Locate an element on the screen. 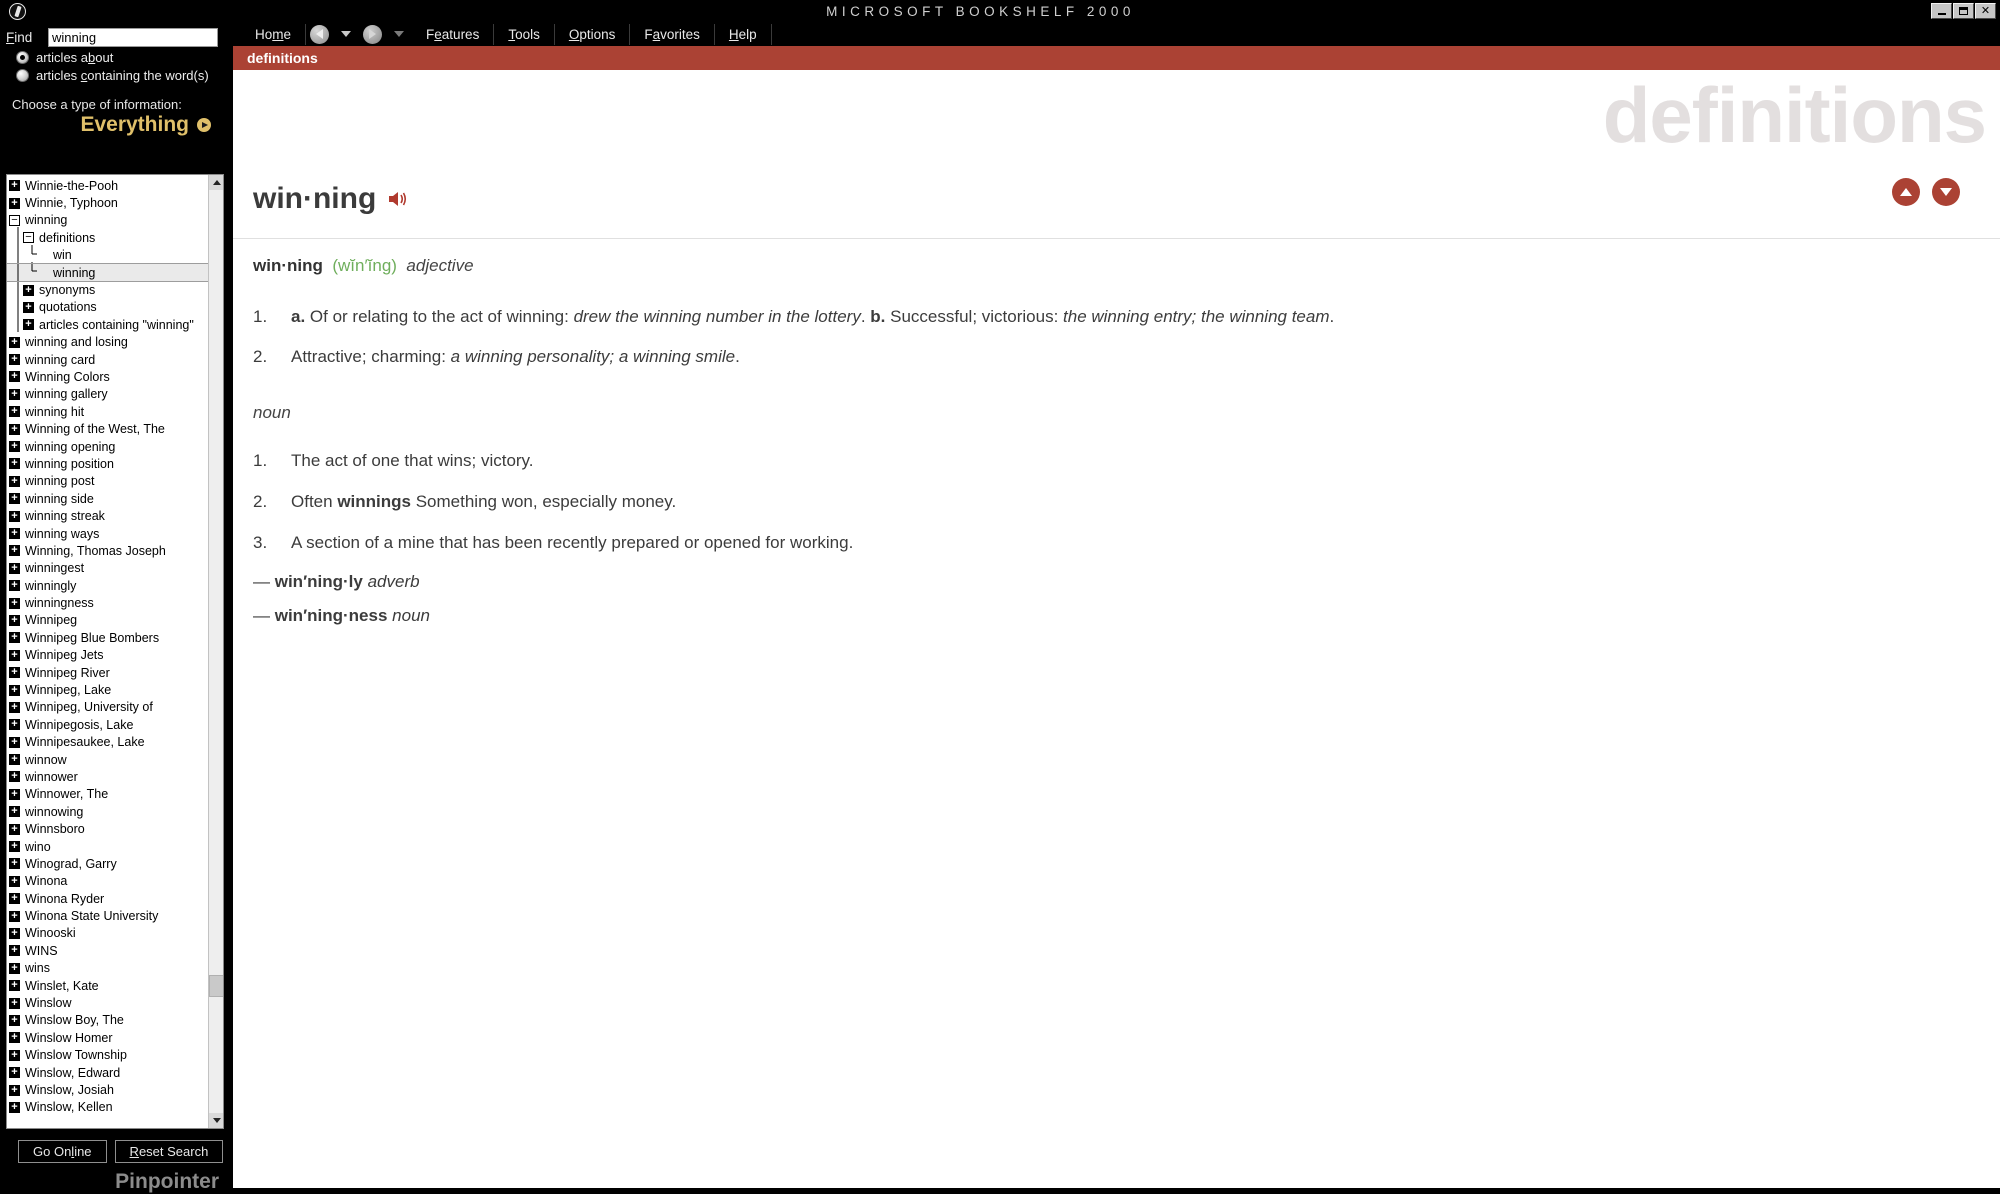 The width and height of the screenshot is (2000, 1194). search-input is located at coordinates (133, 37).